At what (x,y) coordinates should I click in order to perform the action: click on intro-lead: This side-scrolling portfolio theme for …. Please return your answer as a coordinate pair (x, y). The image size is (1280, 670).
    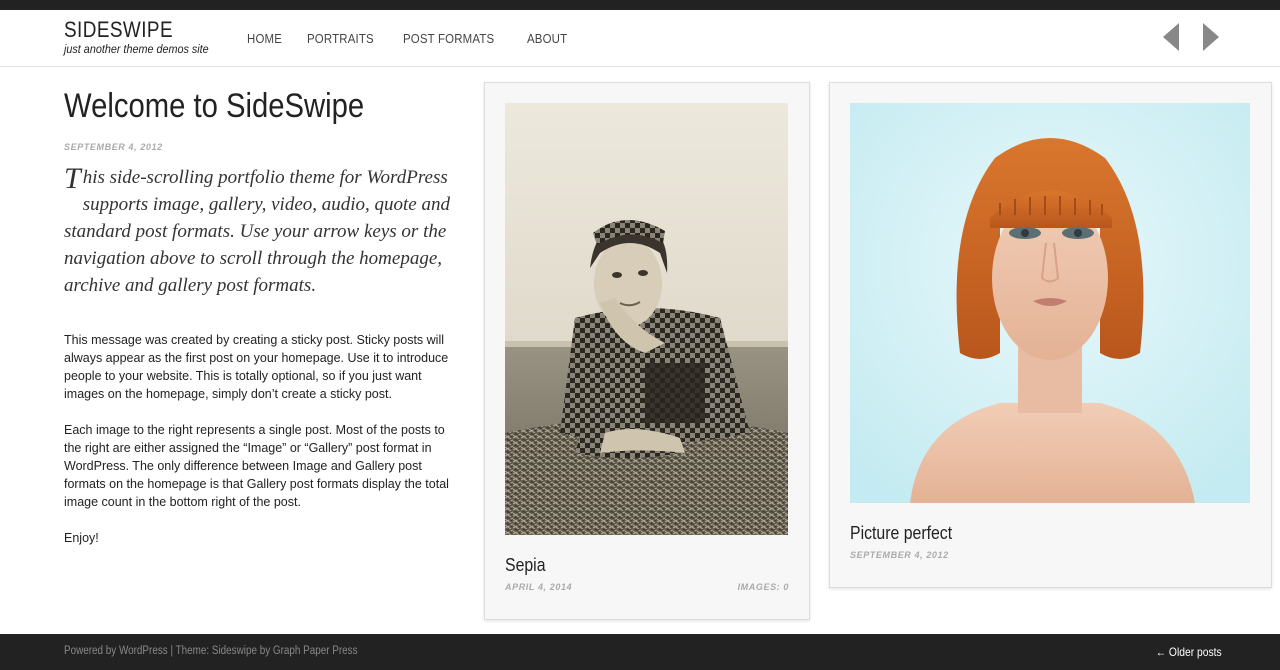
    Looking at the image, I should click on (265, 231).